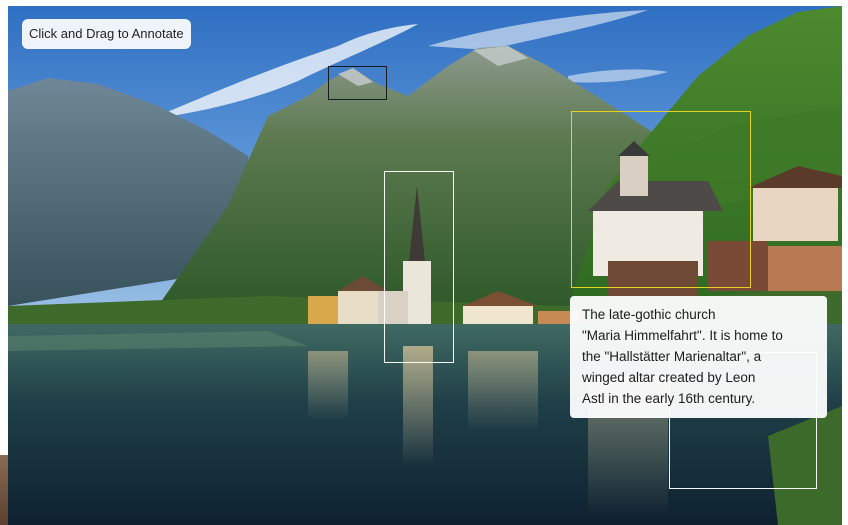 Image resolution: width=848 pixels, height=525 pixels. I want to click on note-line: The late-gothic church, so click(649, 314).